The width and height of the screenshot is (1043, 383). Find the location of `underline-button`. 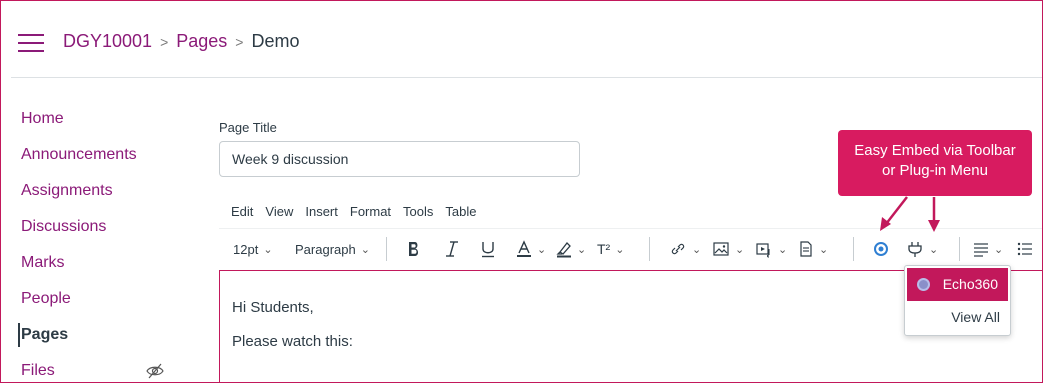

underline-button is located at coordinates (488, 249).